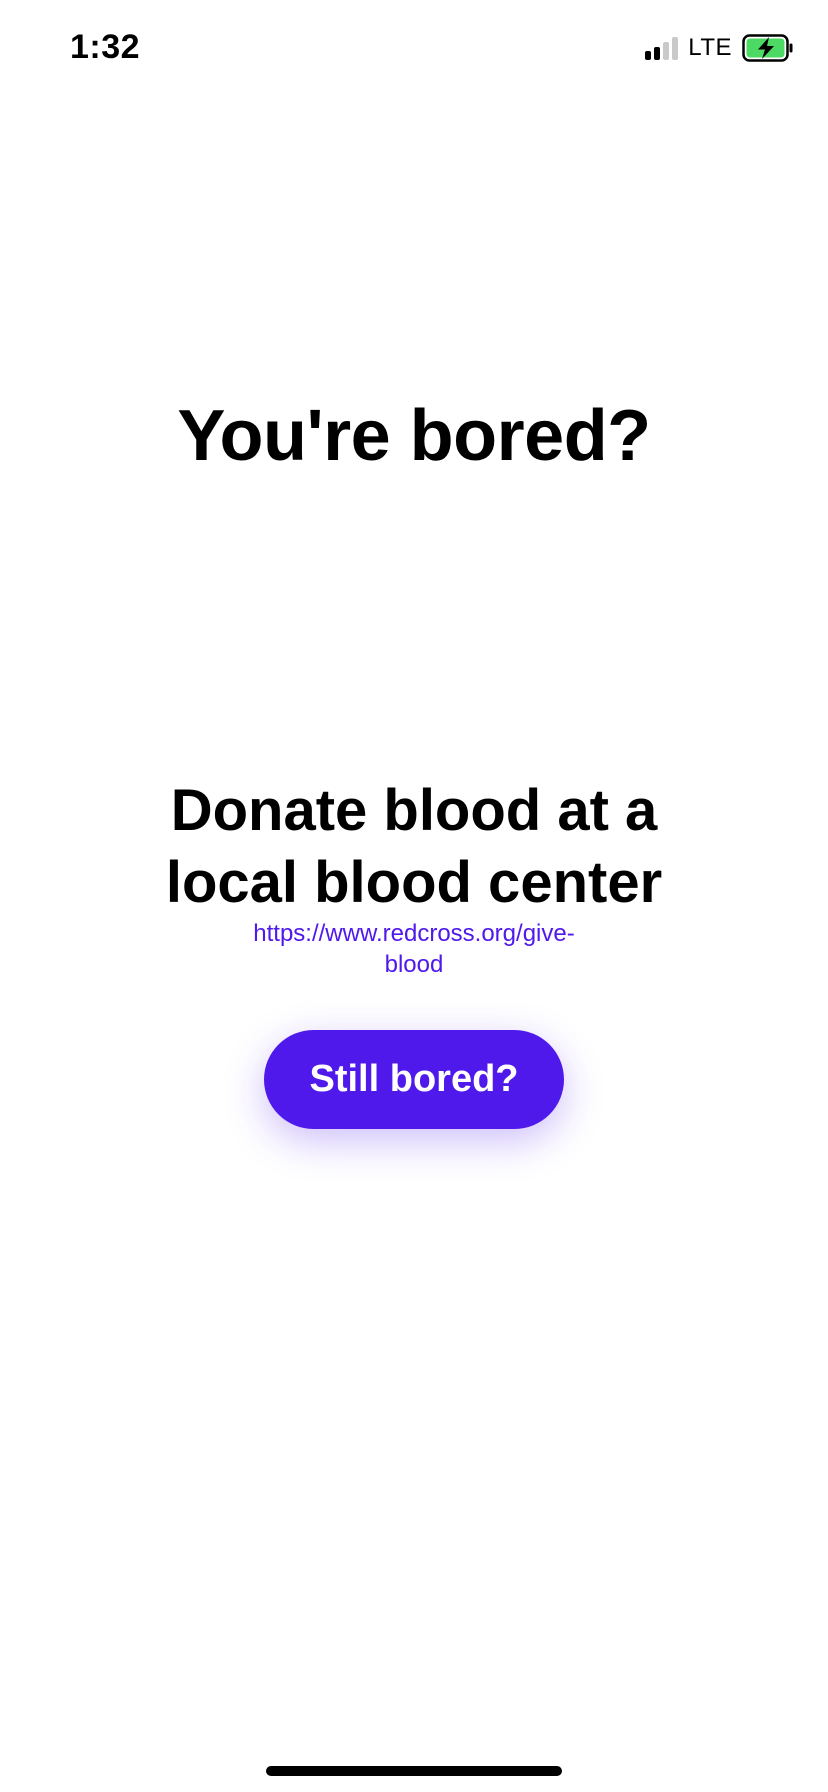 The image size is (828, 1792). What do you see at coordinates (414, 436) in the screenshot?
I see `page-title: You're bored?` at bounding box center [414, 436].